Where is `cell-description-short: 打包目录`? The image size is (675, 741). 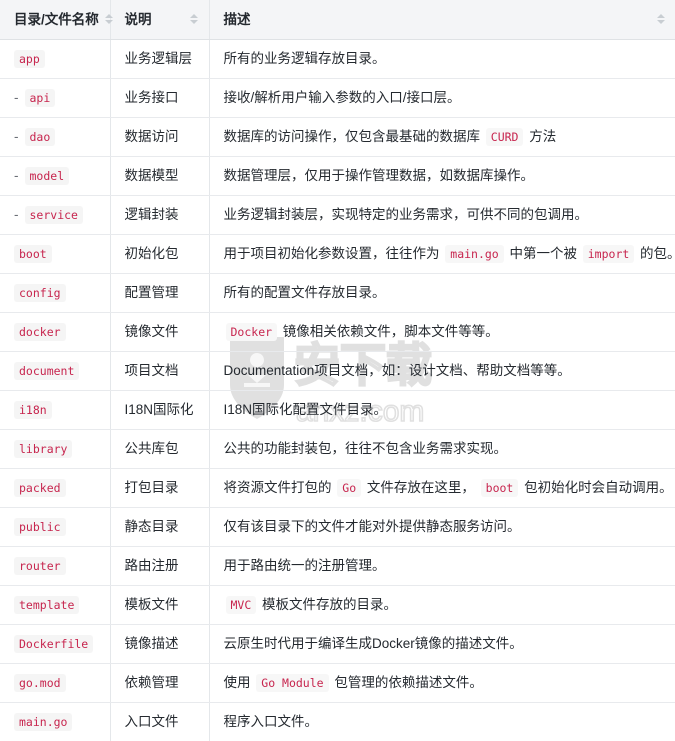
cell-description-short: 打包目录 is located at coordinates (160, 488).